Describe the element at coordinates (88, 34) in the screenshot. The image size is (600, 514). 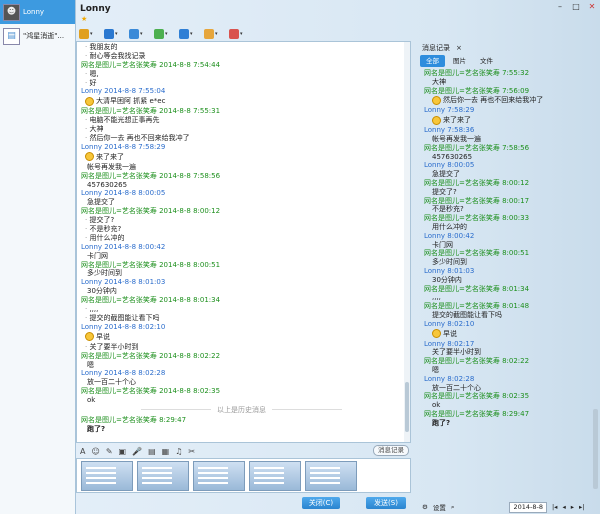
I see `microphone-tool-button: ▾` at that location.